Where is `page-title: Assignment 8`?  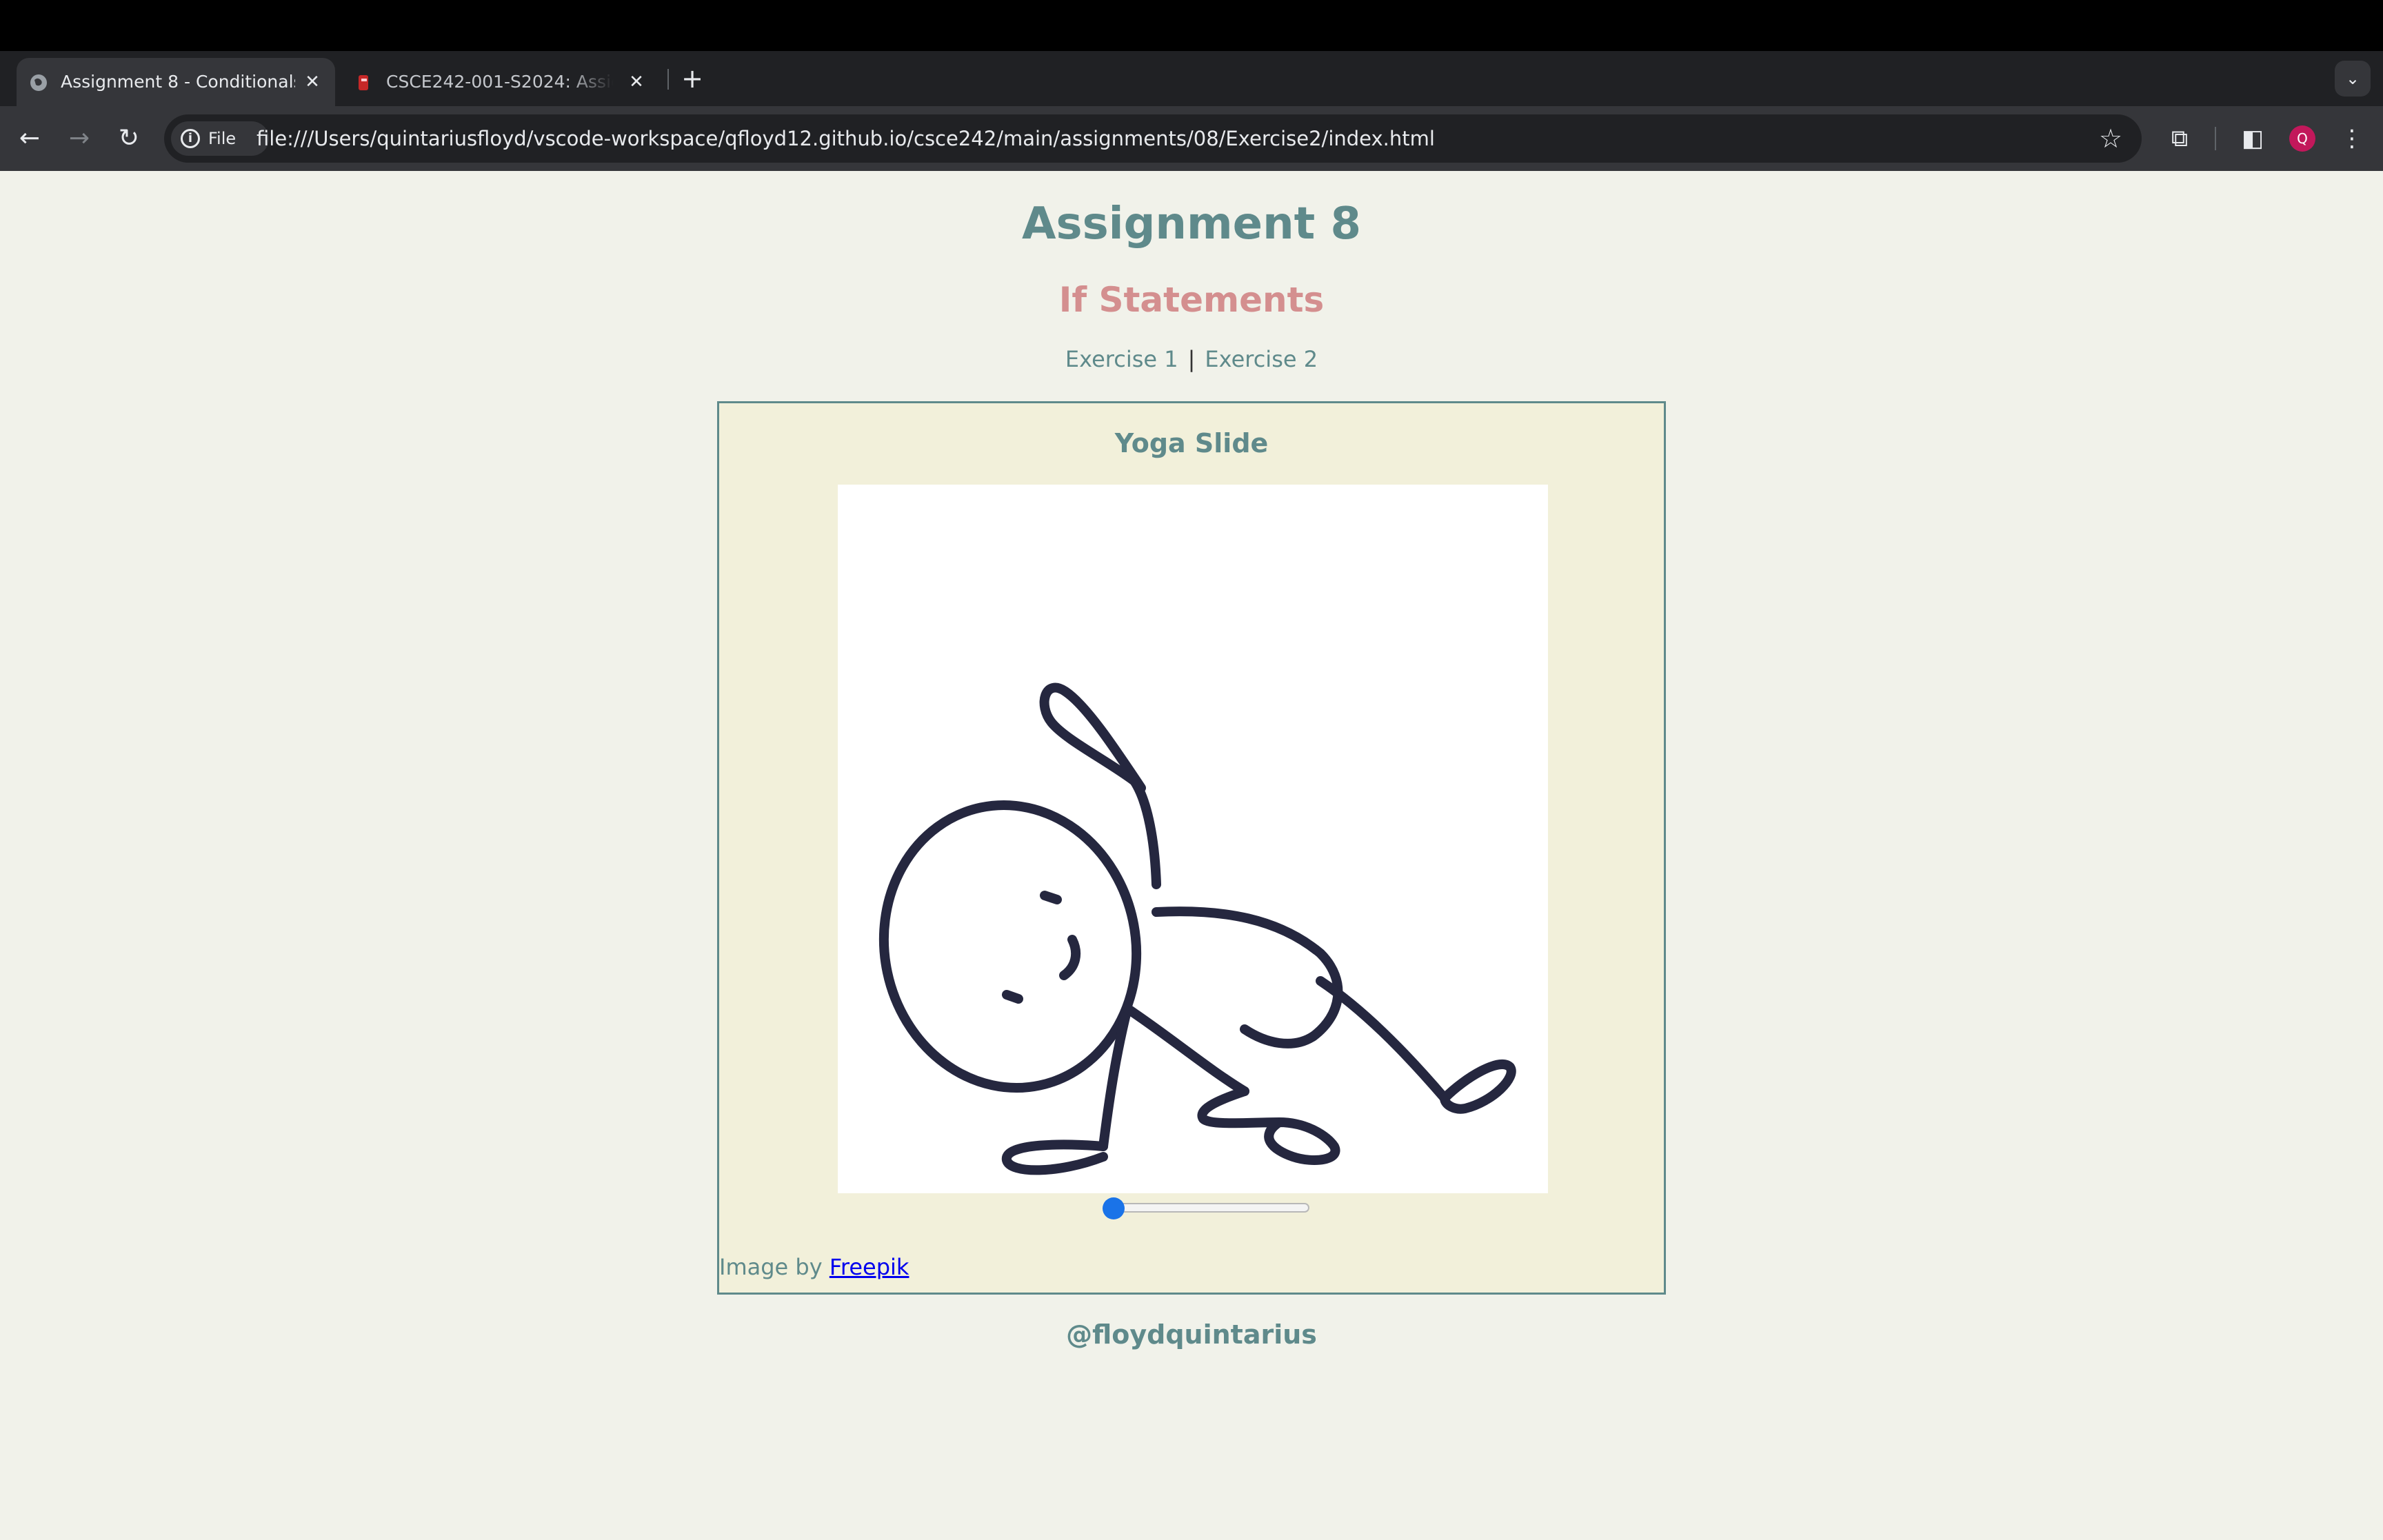
page-title: Assignment 8 is located at coordinates (1191, 225).